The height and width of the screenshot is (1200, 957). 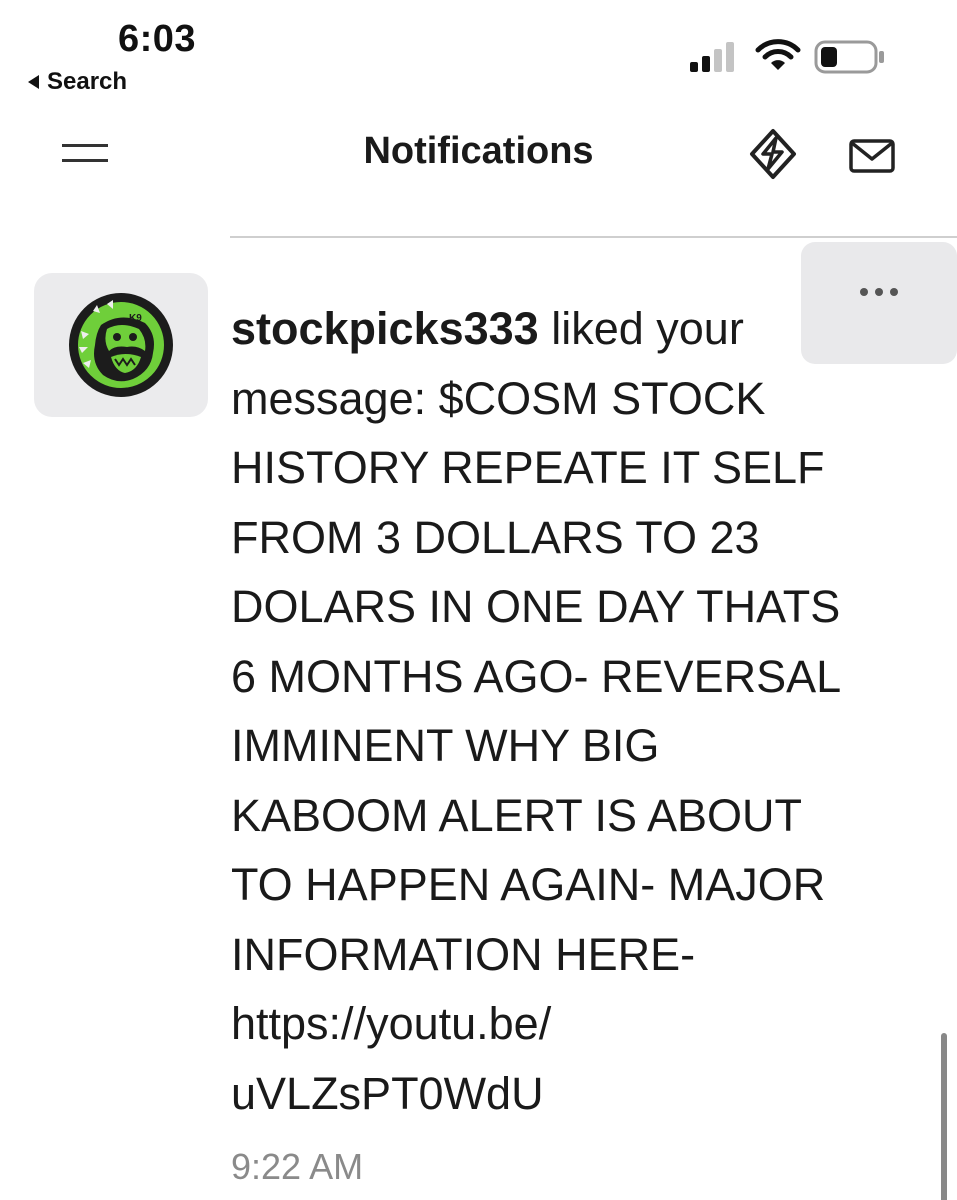 I want to click on message-line: 6 MONTHS AGO- REVERSAL, so click(x=536, y=676).